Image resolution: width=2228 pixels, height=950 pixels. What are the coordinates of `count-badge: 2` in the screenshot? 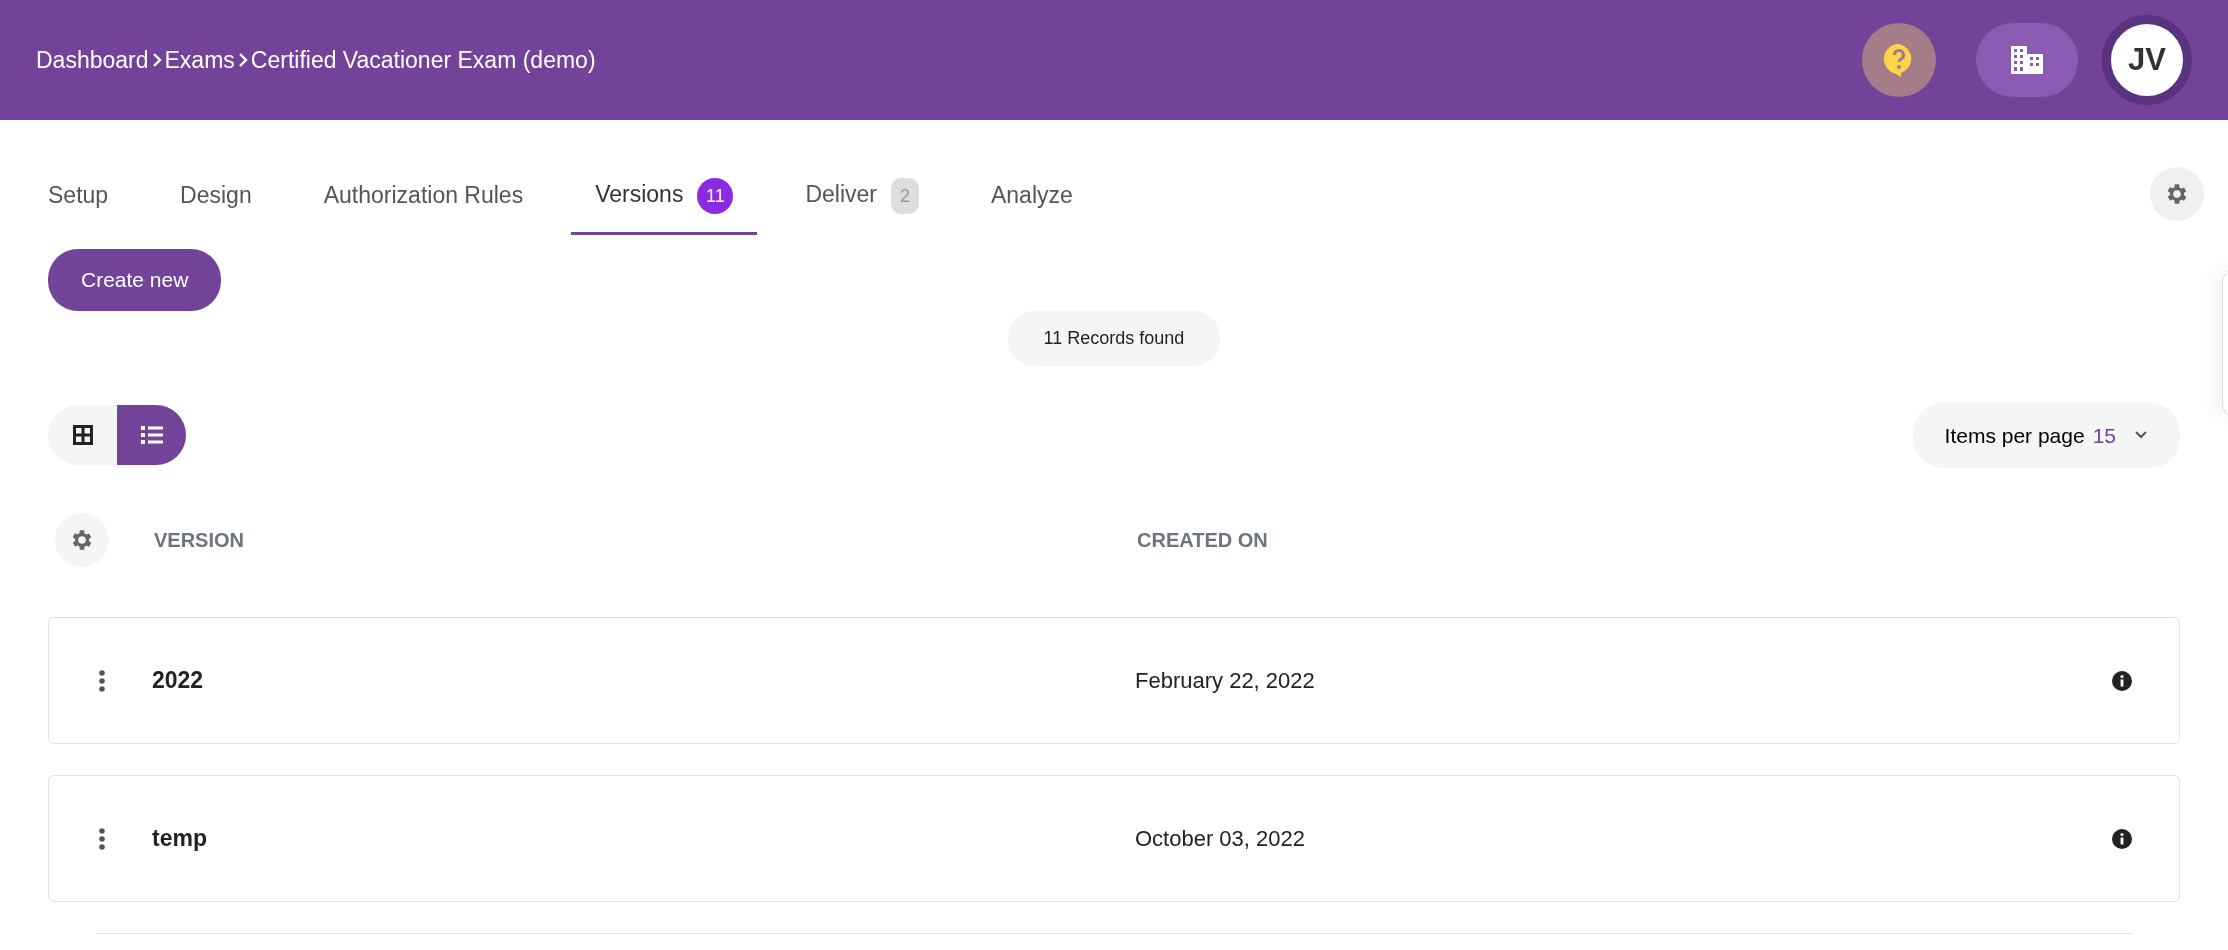 It's located at (904, 196).